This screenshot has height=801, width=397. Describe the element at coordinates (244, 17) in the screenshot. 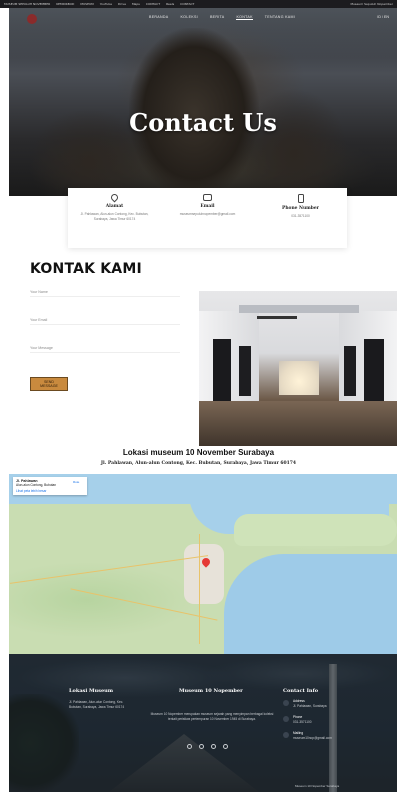

I see `nav-kontak: KONTAK` at that location.